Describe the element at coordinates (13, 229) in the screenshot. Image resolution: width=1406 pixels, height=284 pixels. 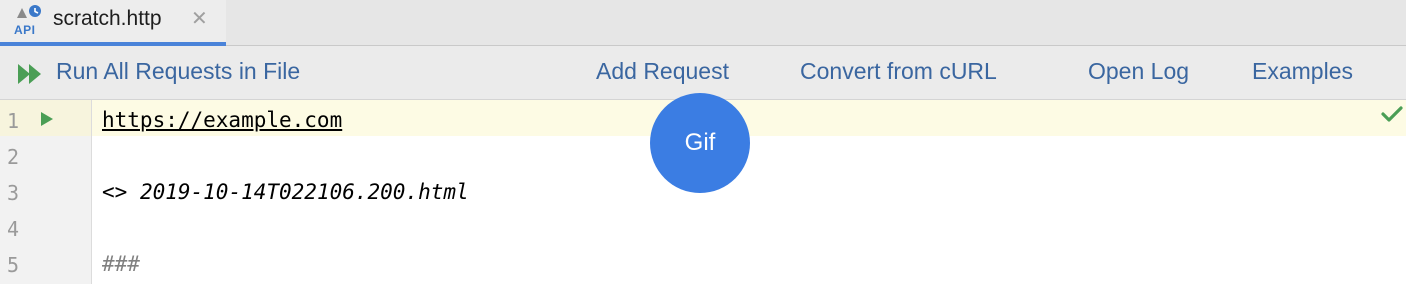
I see `line-number: 4` at that location.